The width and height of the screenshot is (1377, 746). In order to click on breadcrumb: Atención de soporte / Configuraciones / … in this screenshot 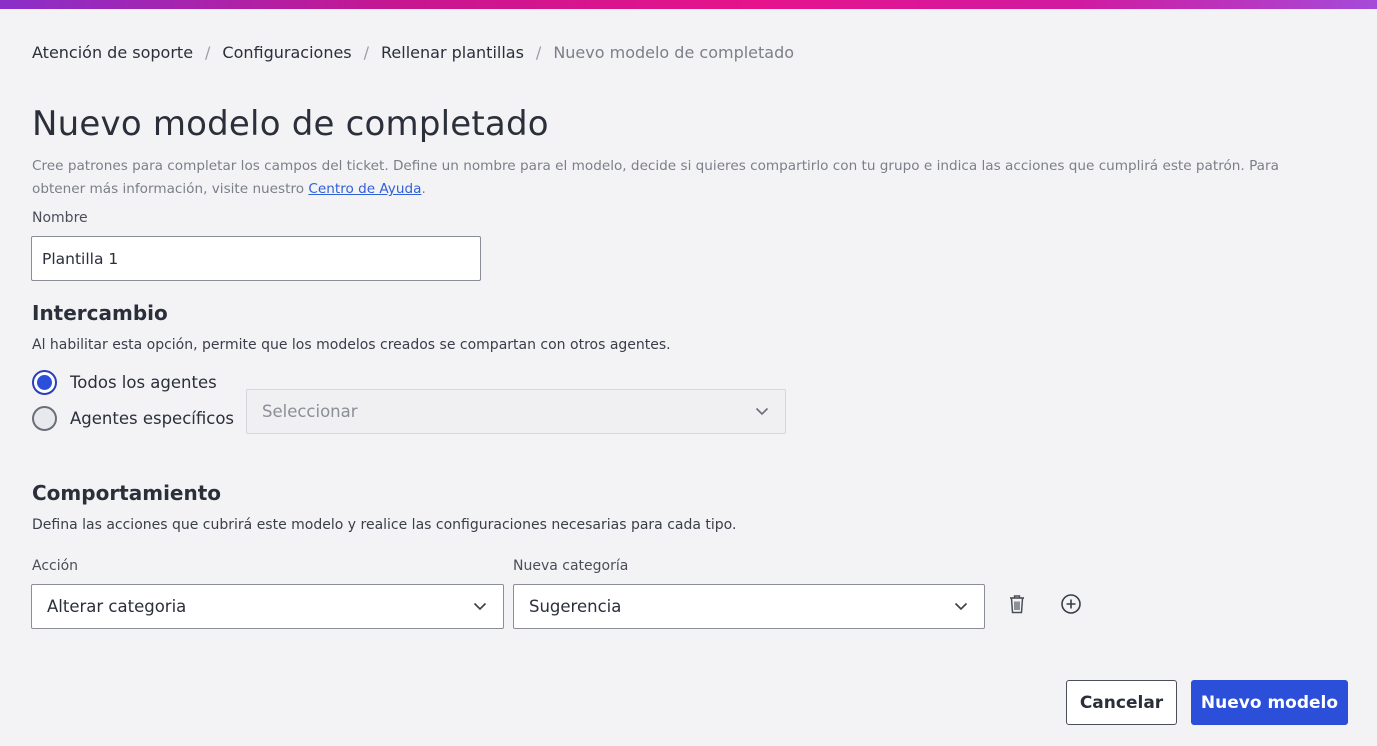, I will do `click(413, 52)`.